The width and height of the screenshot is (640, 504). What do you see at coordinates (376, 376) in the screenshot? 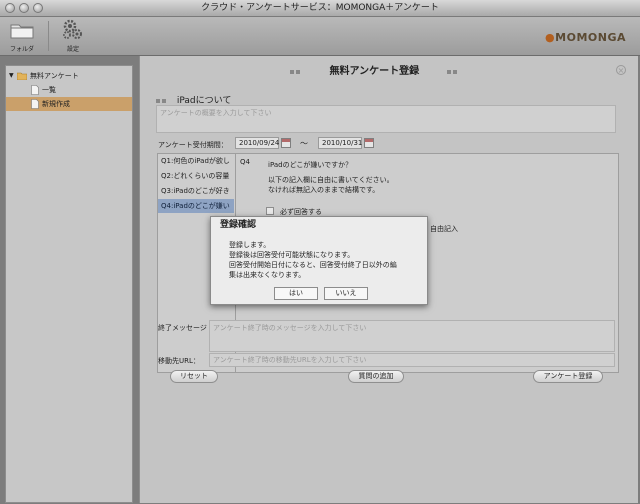
I see `add-question-button: 質問の追加` at bounding box center [376, 376].